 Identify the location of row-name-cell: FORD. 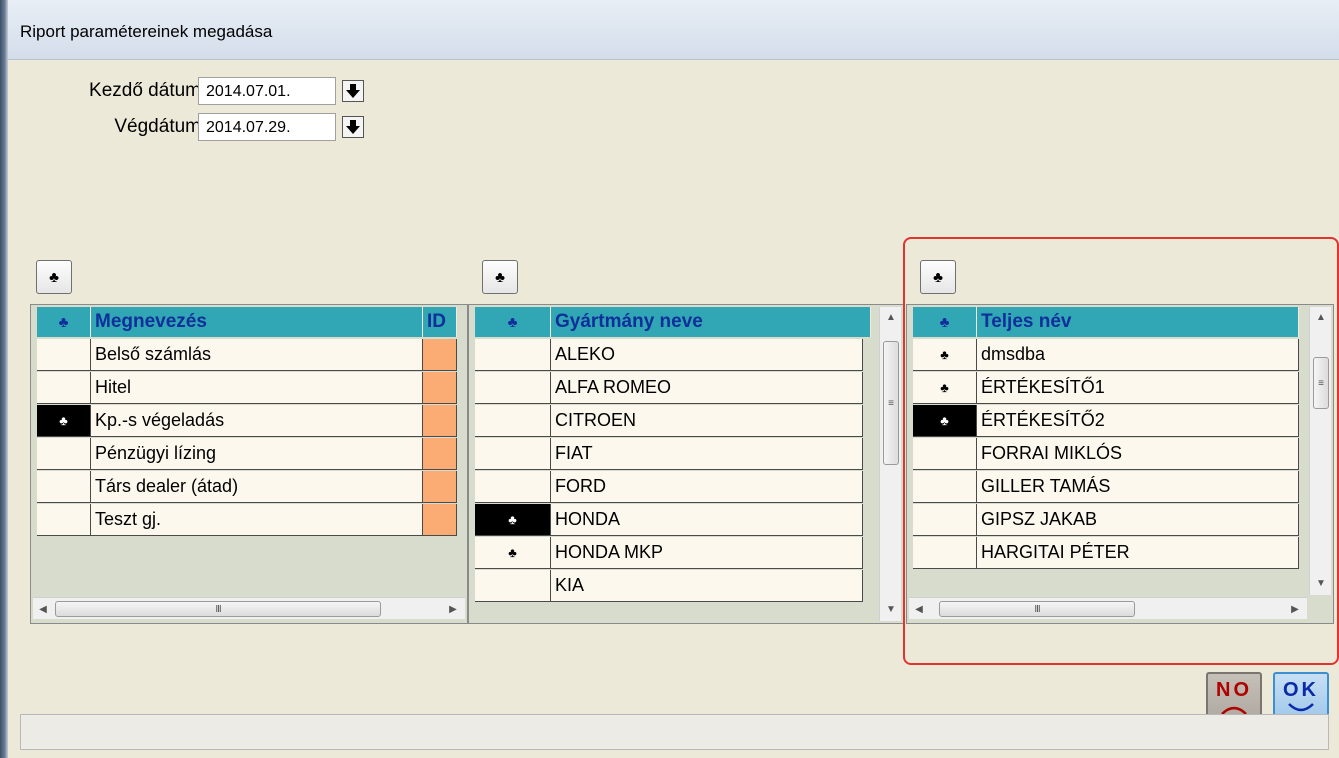
(707, 487).